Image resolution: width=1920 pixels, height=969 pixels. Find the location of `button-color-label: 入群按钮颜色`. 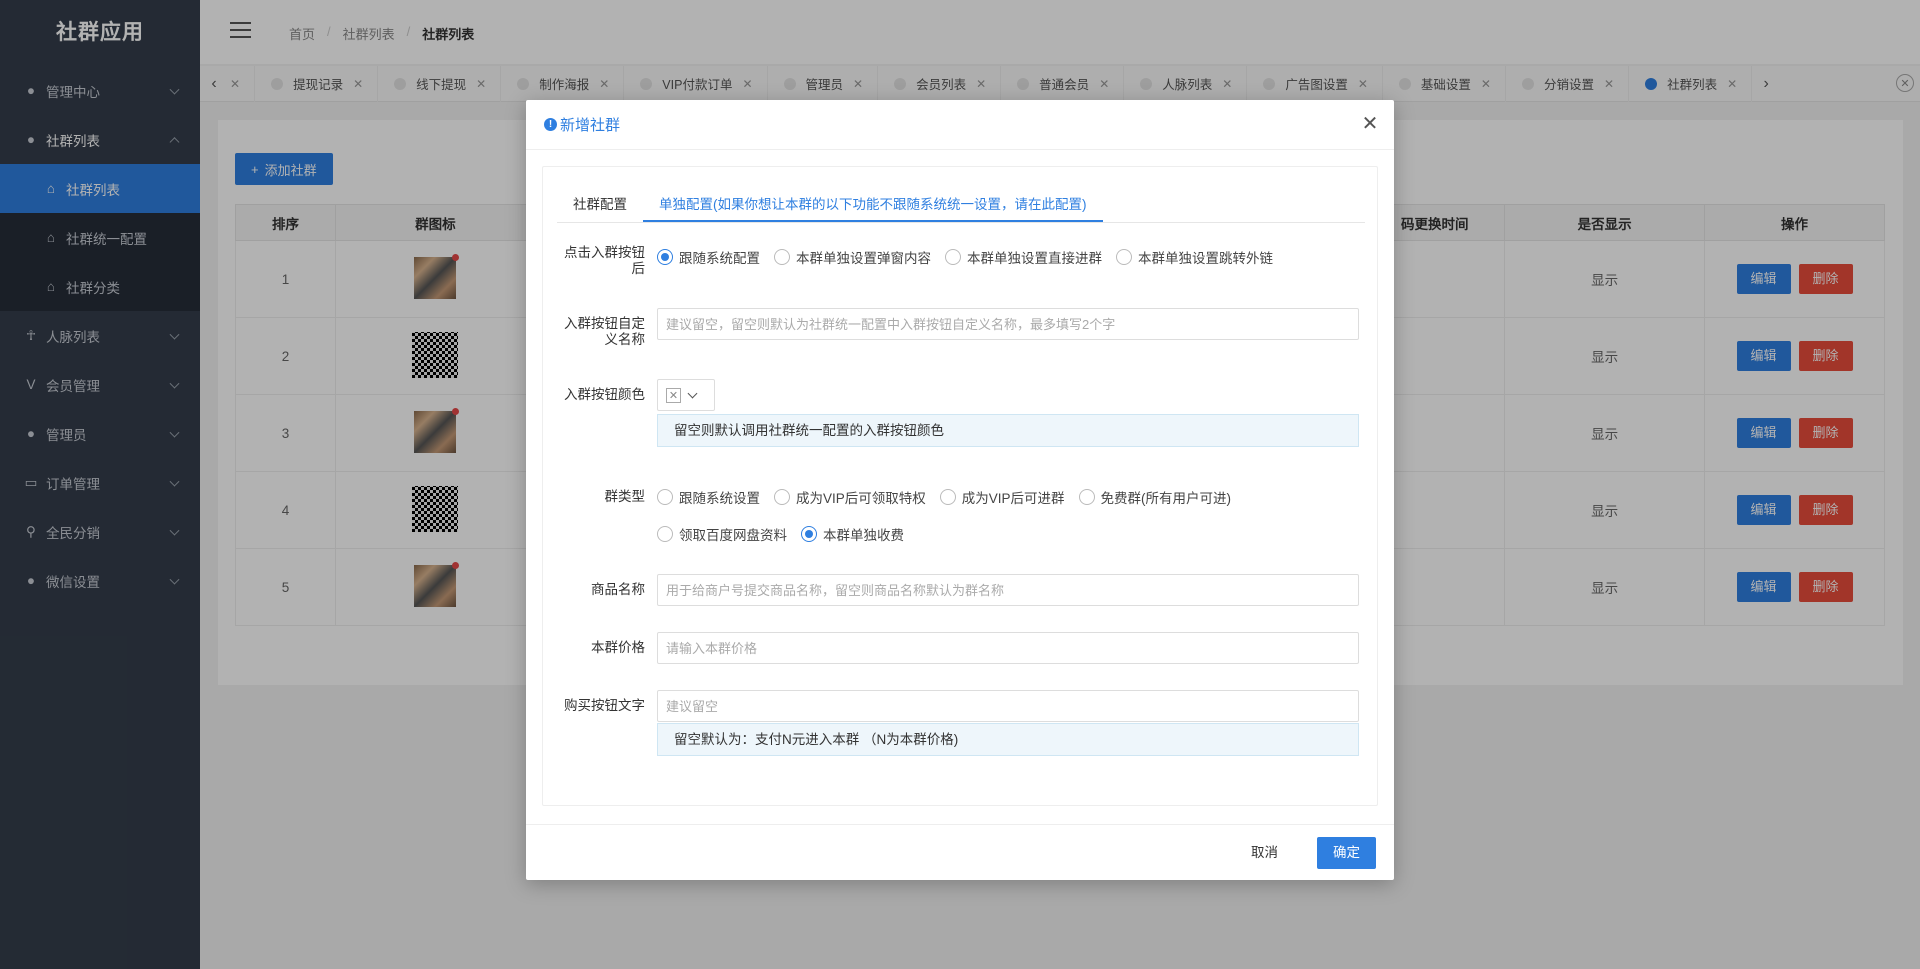

button-color-label: 入群按钮颜色 is located at coordinates (604, 394).